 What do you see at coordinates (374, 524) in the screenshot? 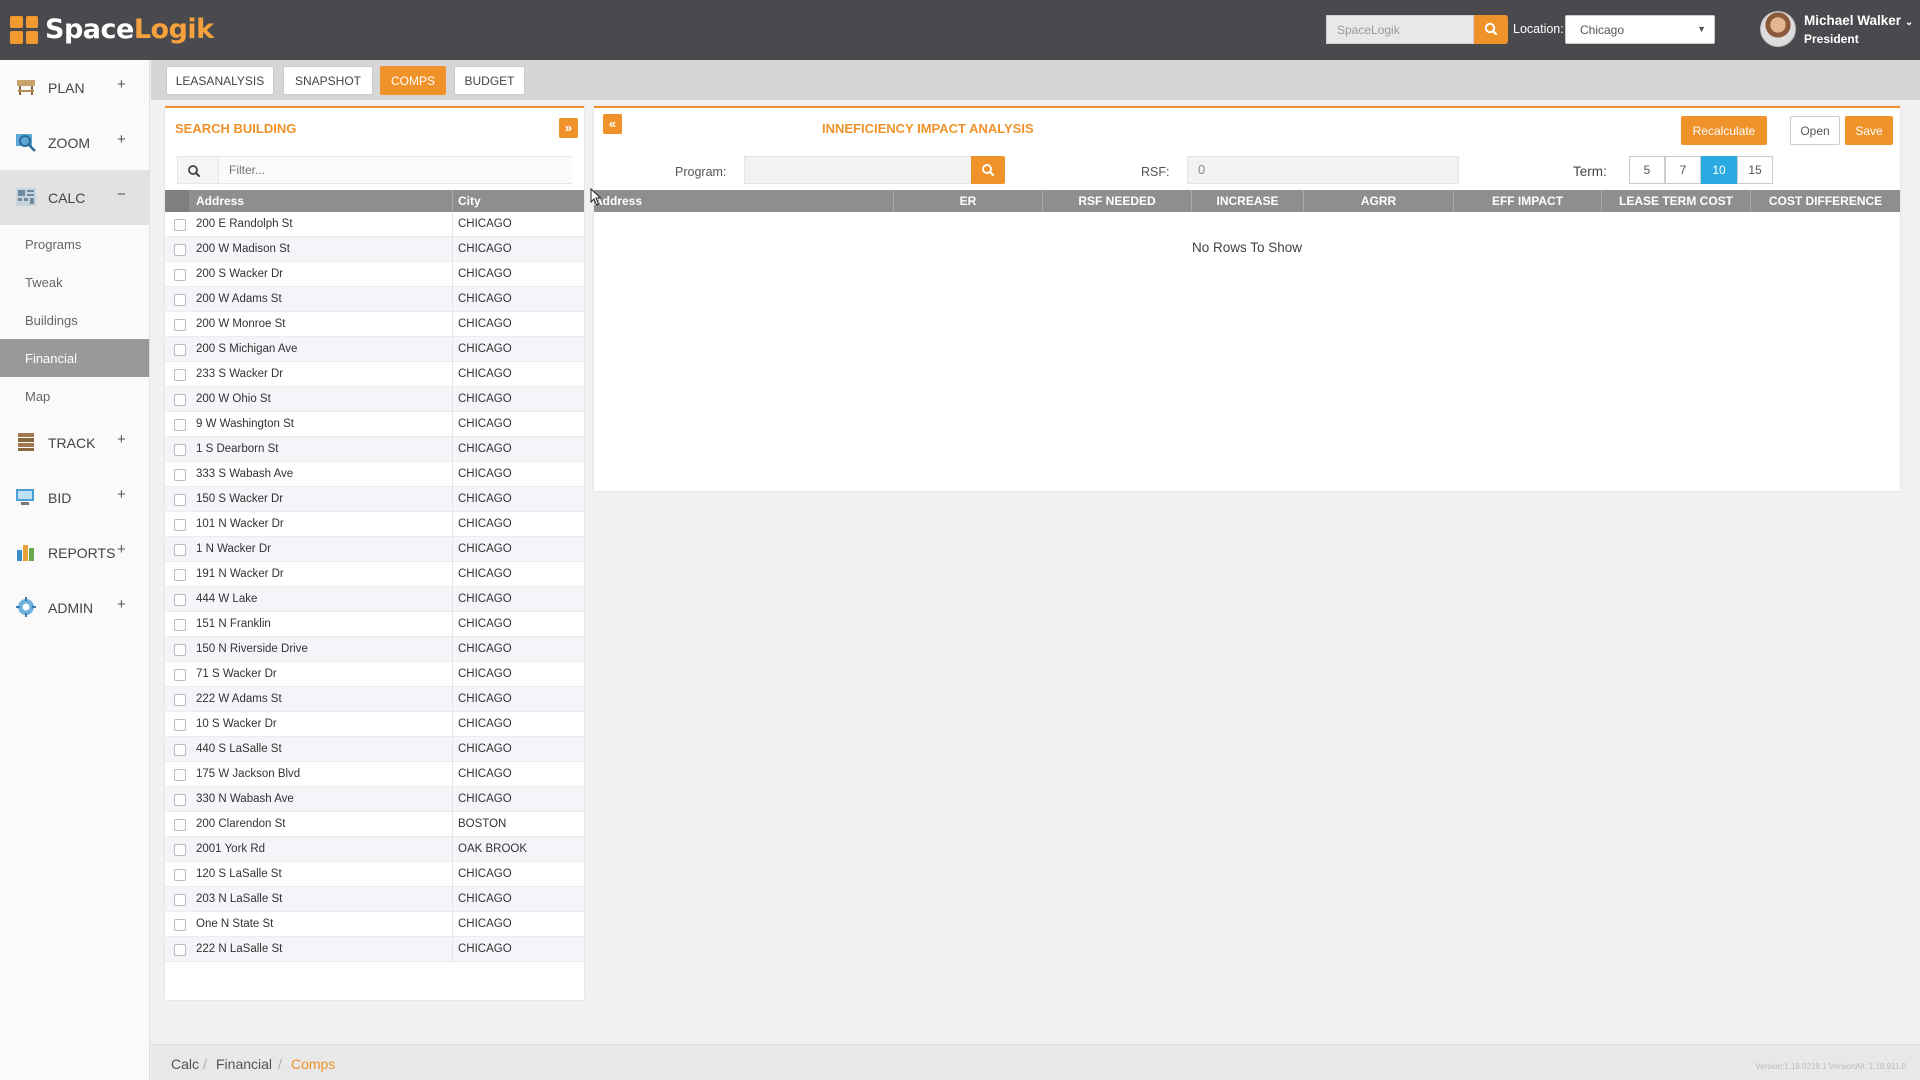
I see `table-row: 101 N Wacker Dr CHICAGO` at bounding box center [374, 524].